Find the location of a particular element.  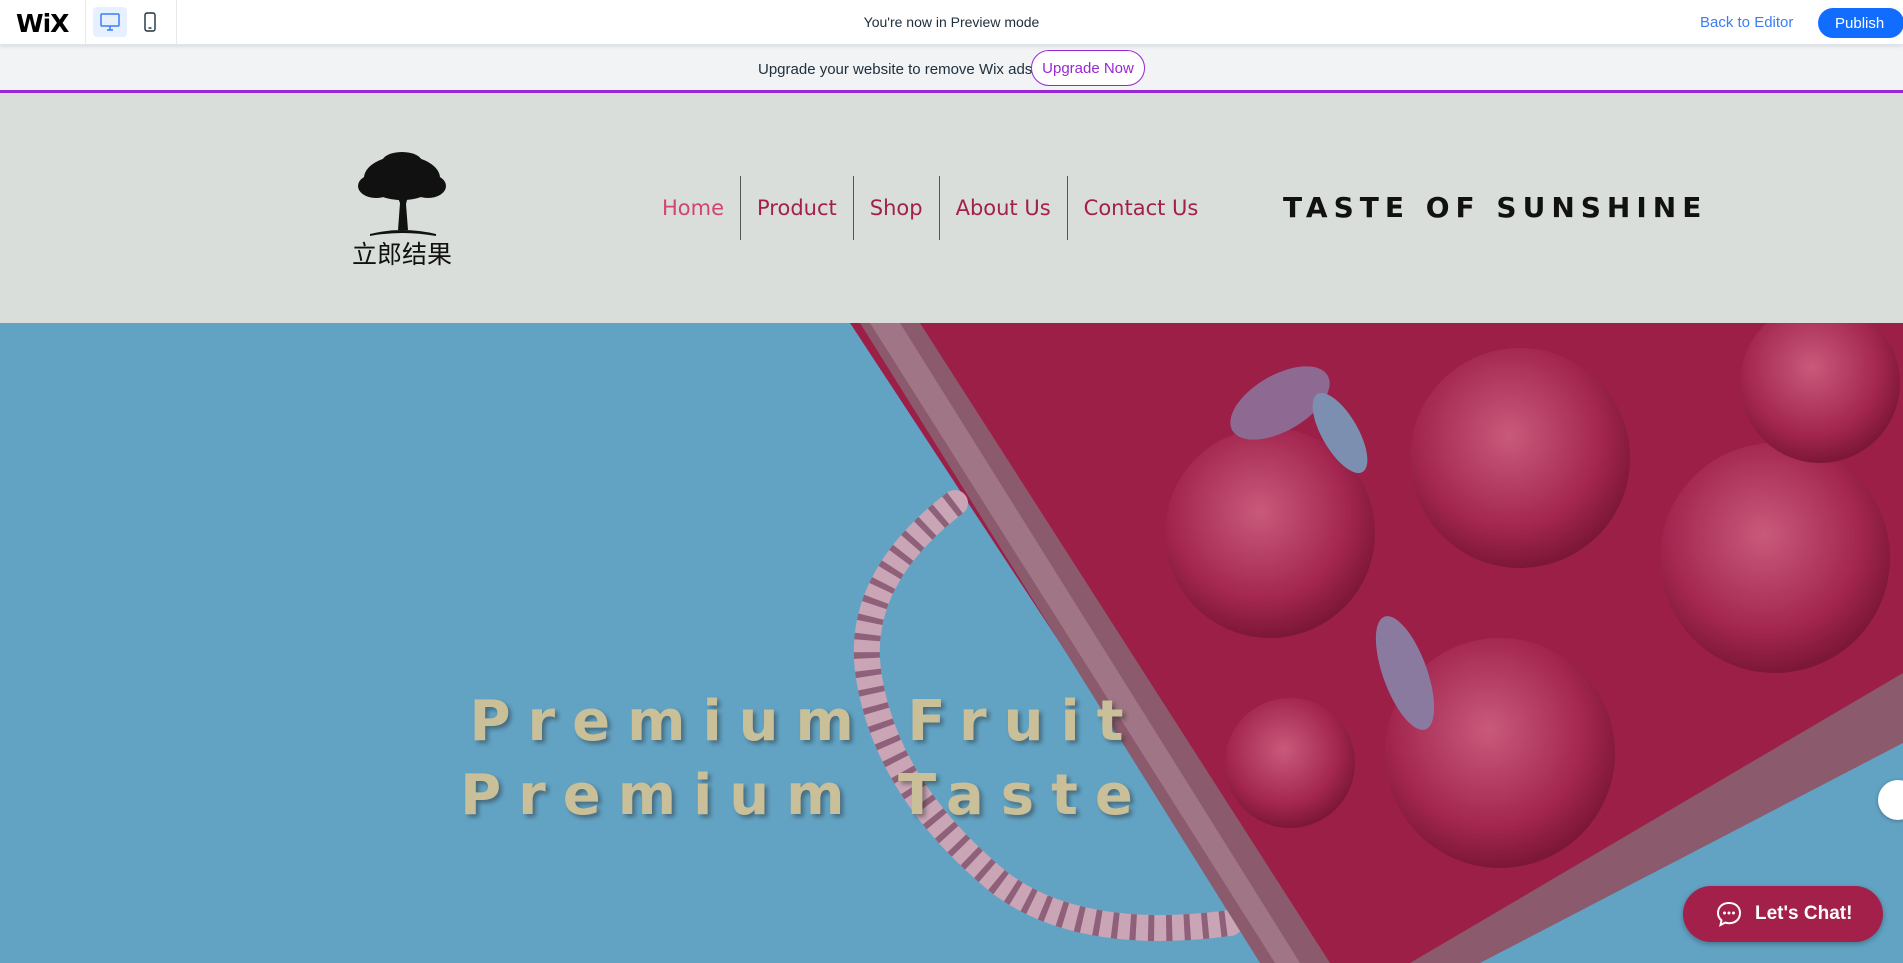

publish-button: Publish is located at coordinates (1860, 23).